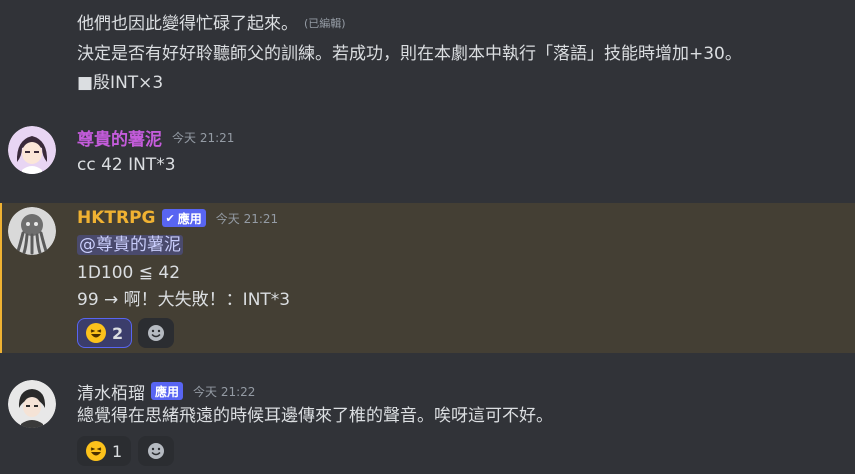 The image size is (855, 474). I want to click on reaction-laughing: 1, so click(104, 451).